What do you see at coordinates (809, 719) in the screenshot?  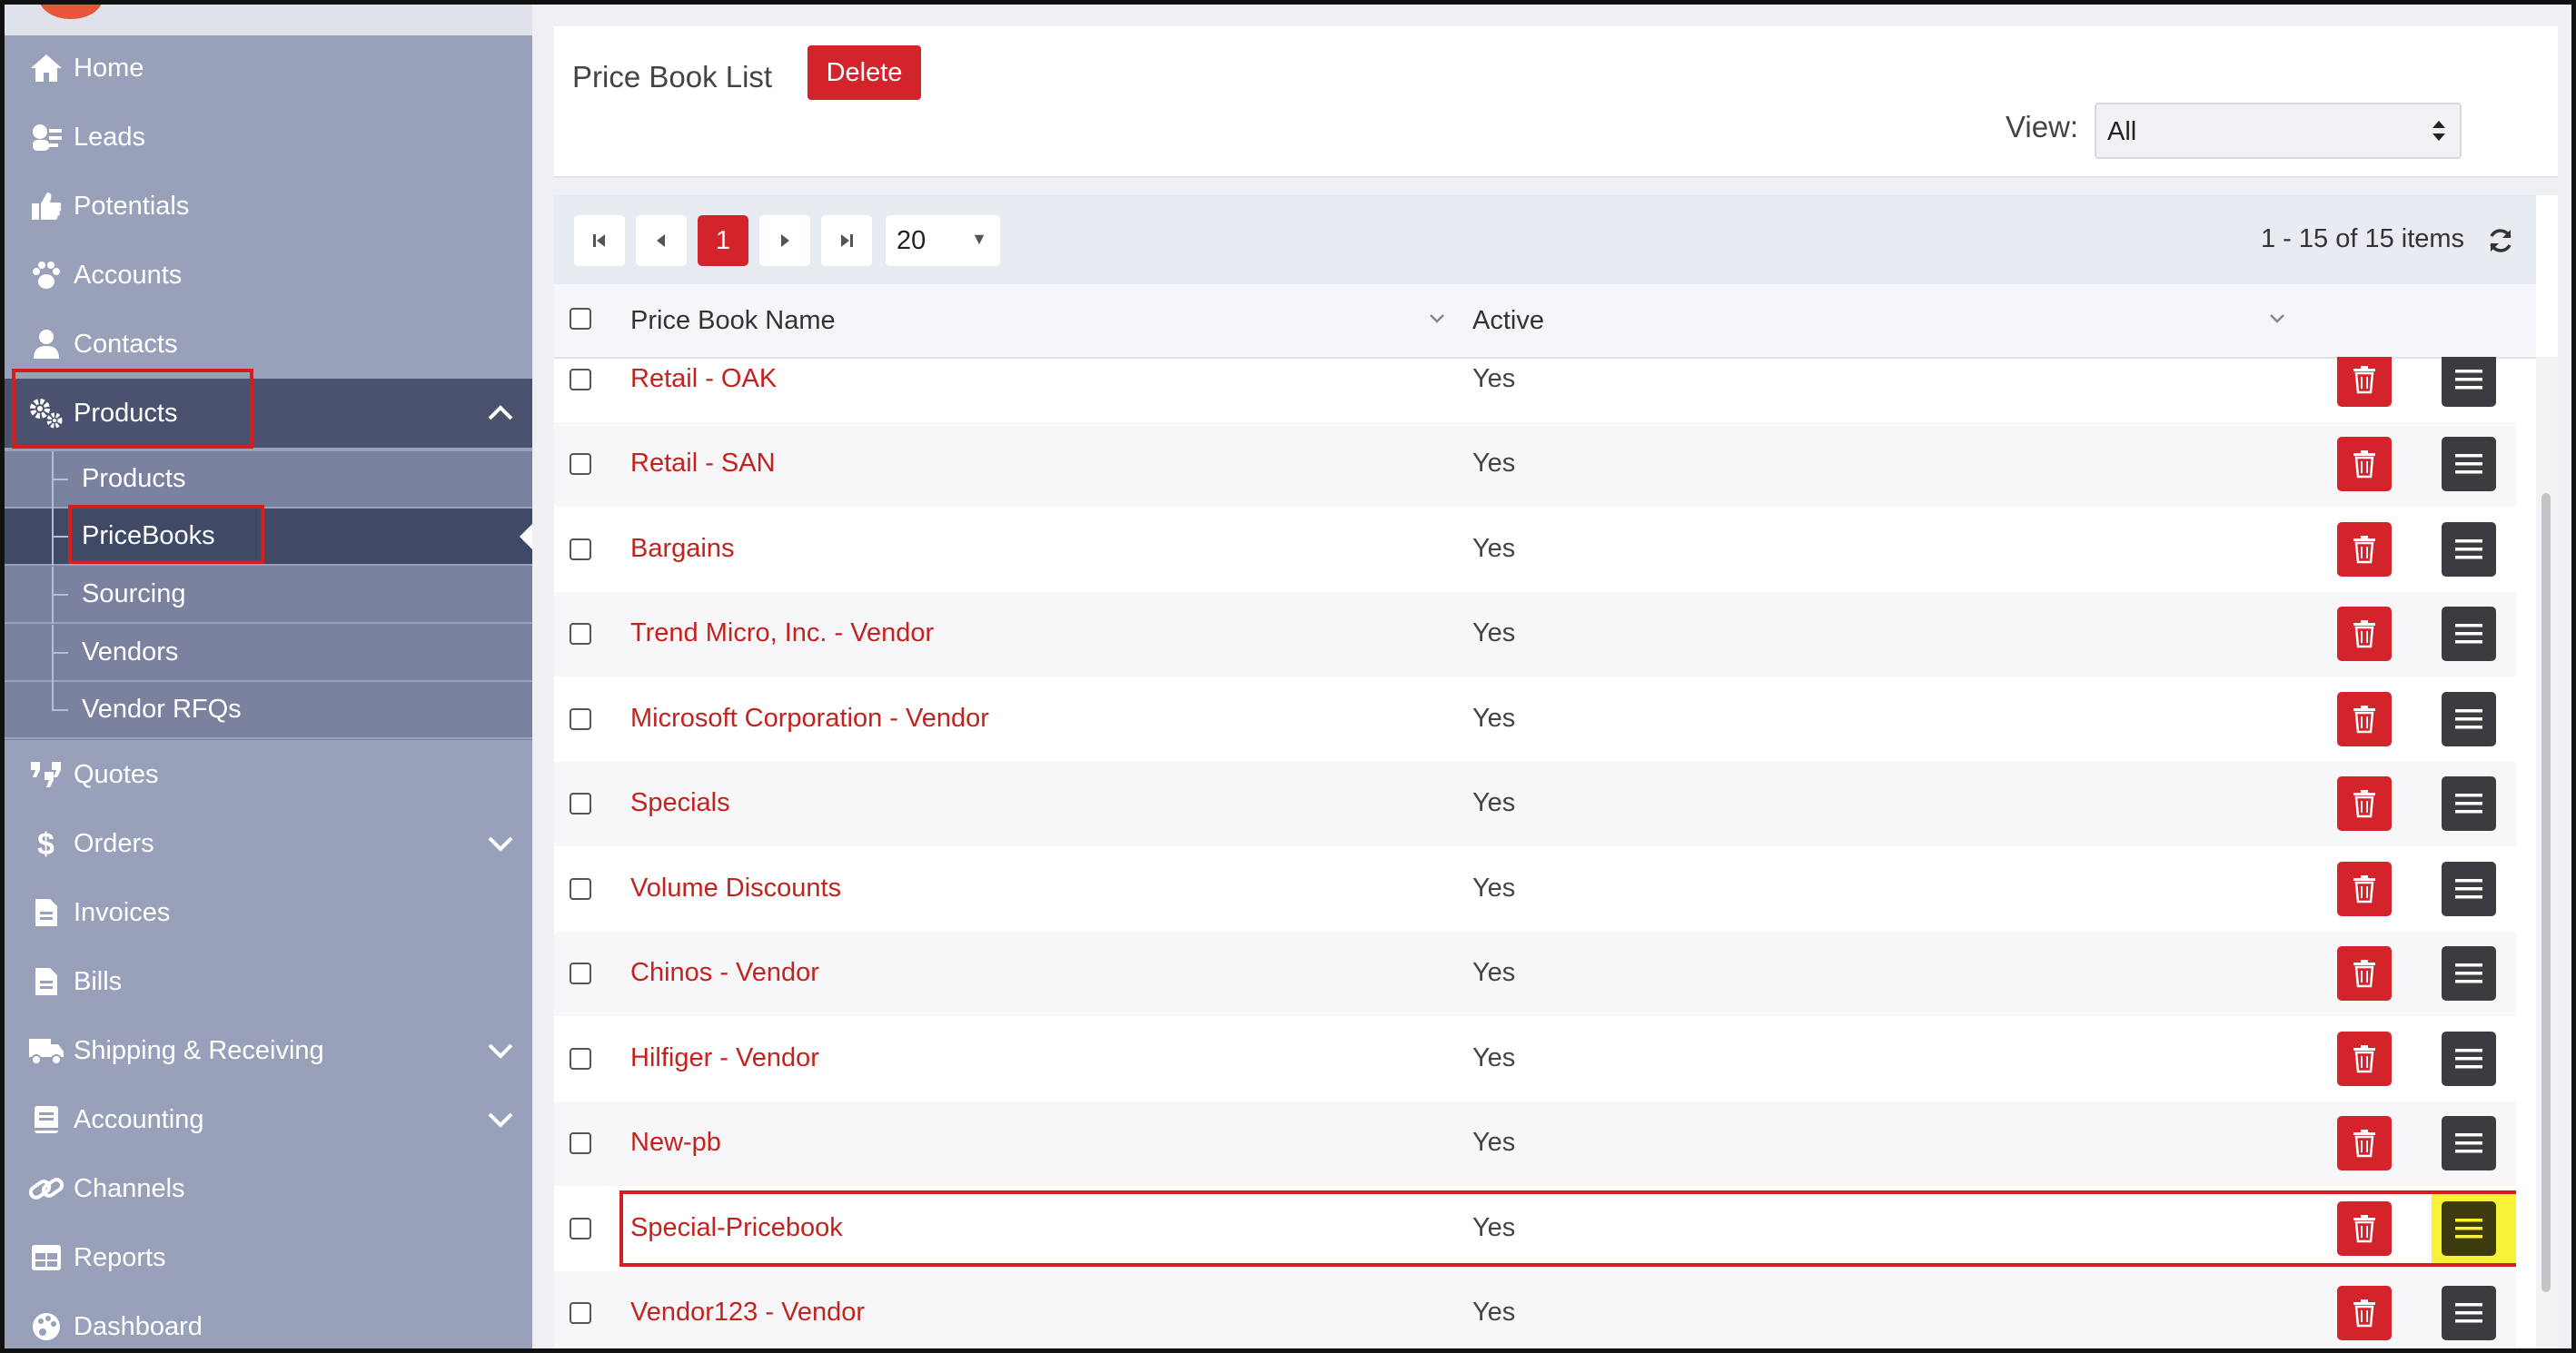 I see `price-book-name-link: Microsoft Corporation - Vendor` at bounding box center [809, 719].